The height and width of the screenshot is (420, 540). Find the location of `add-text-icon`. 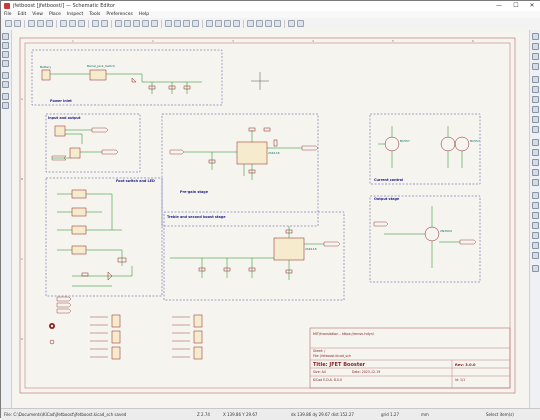

add-text-icon is located at coordinates (535, 195).